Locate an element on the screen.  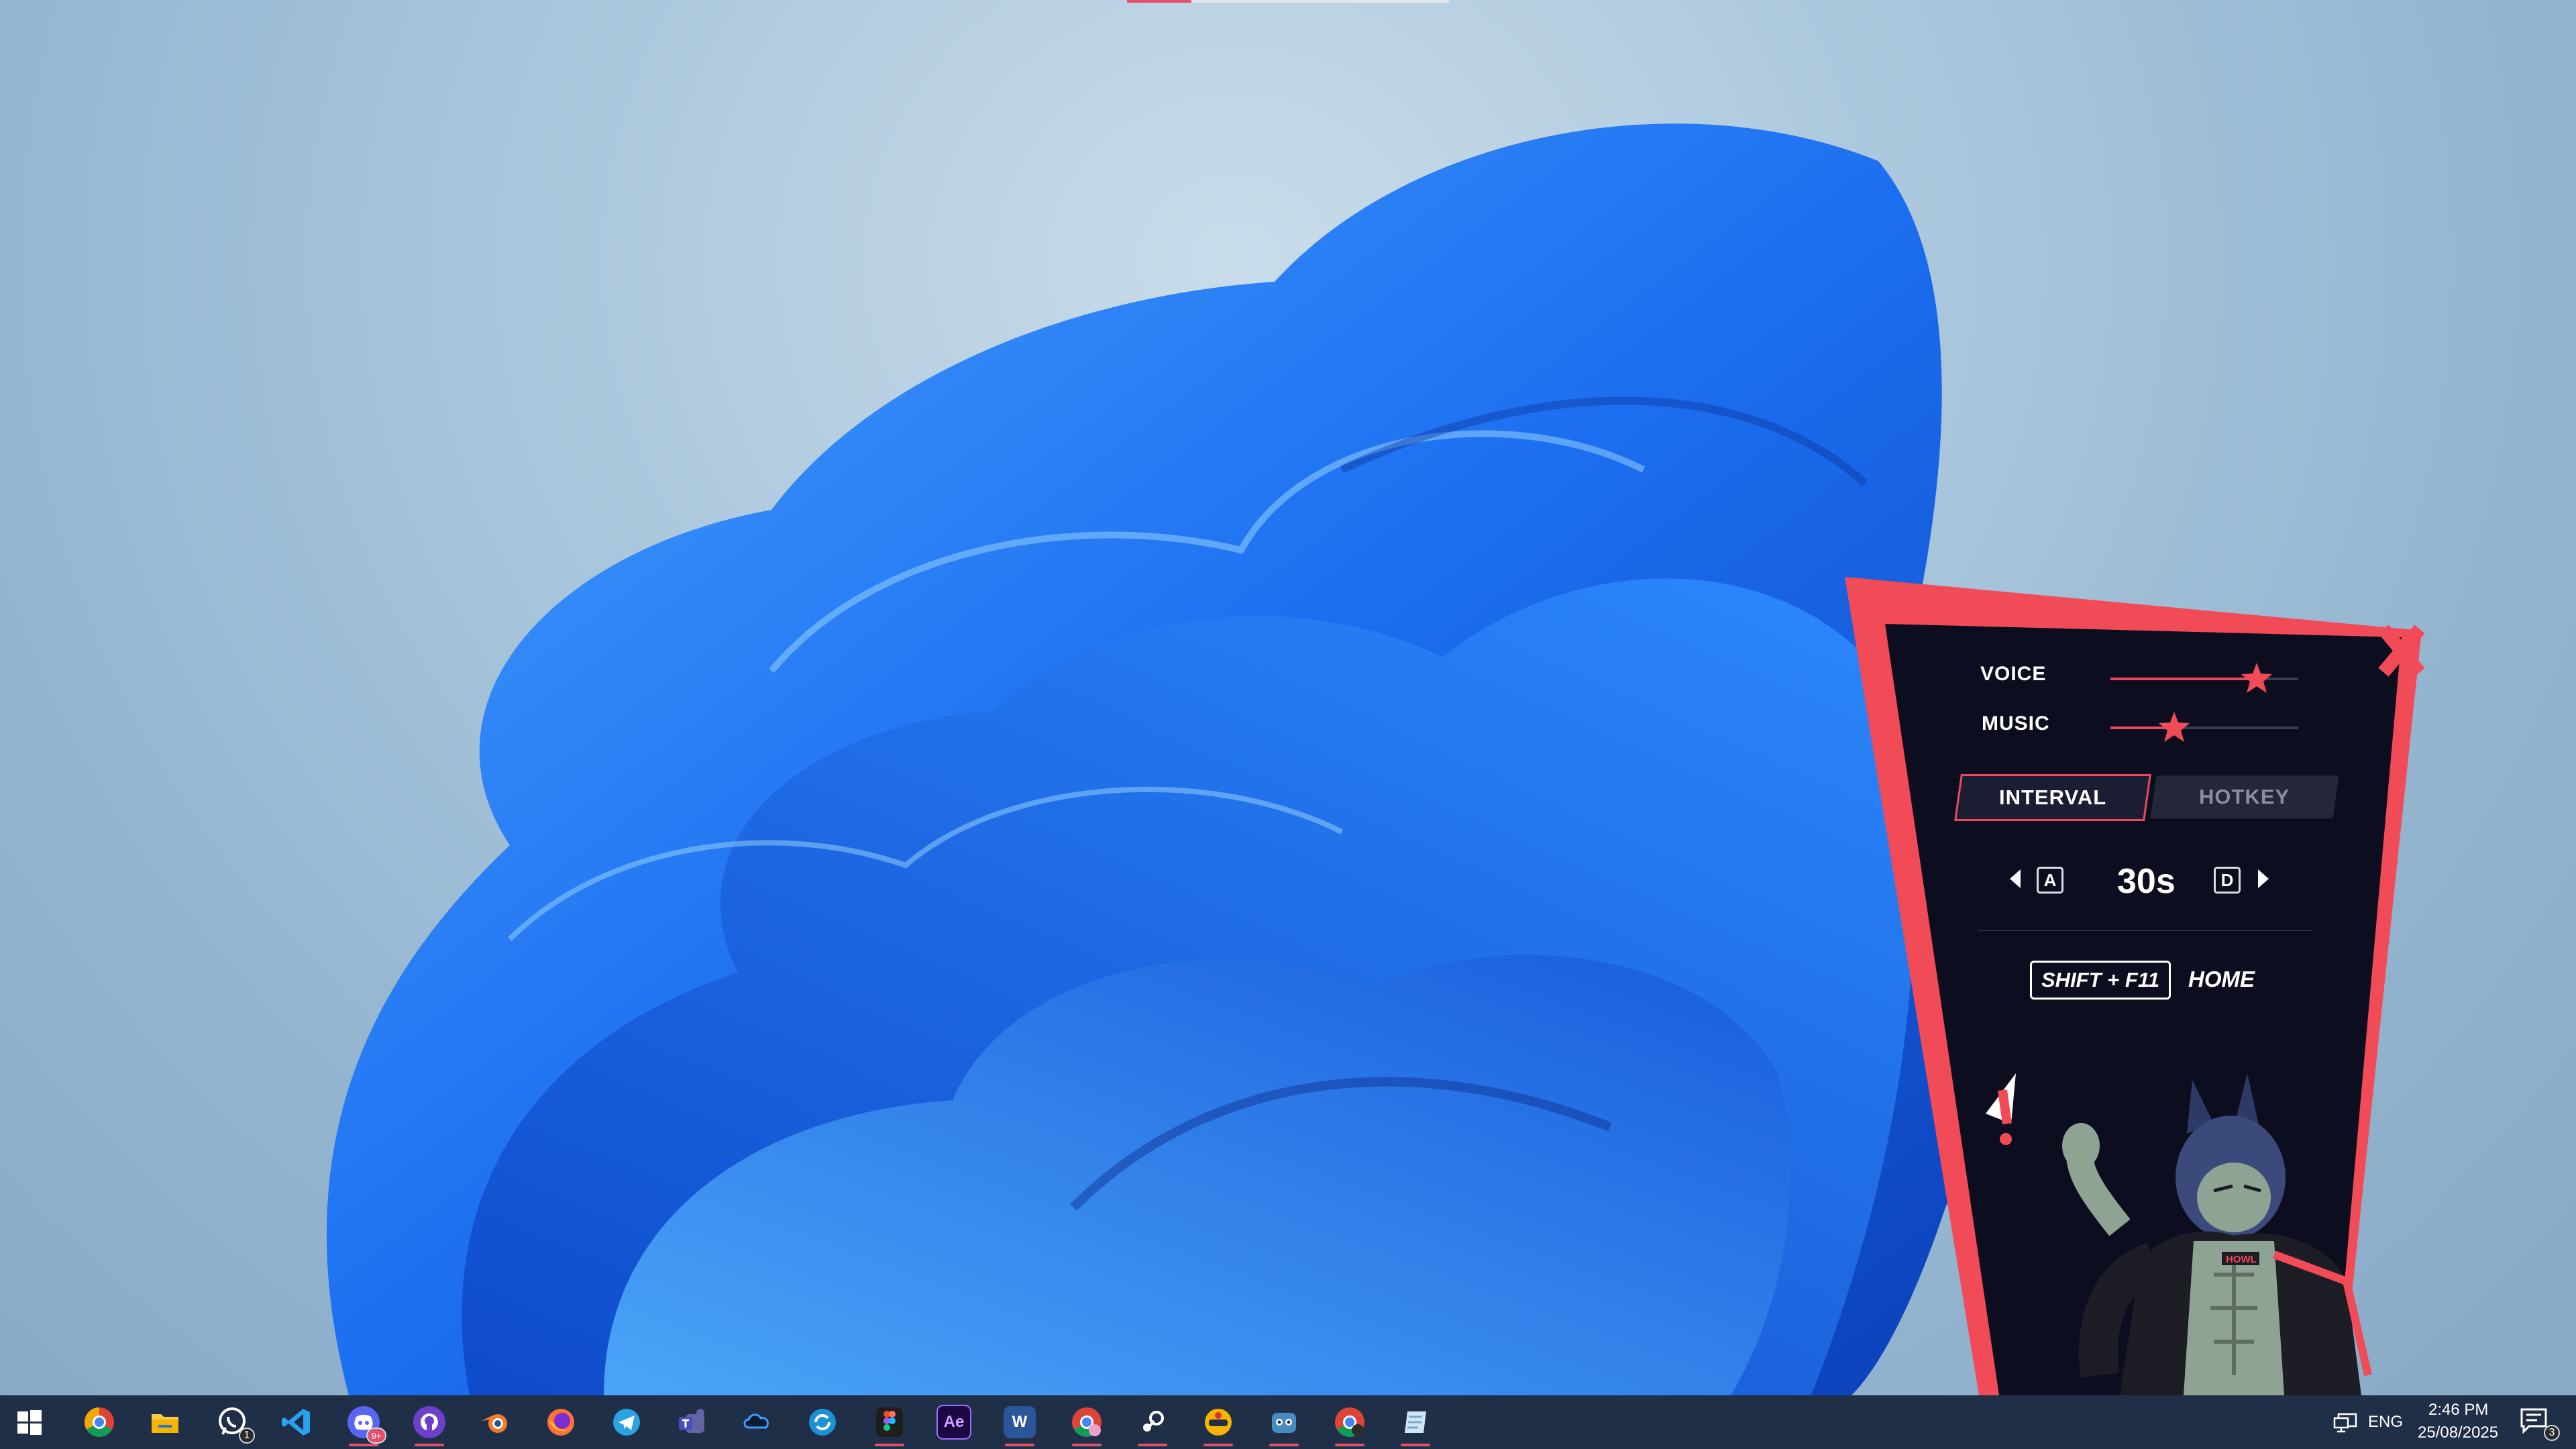
teams-icon is located at coordinates (691, 1421).